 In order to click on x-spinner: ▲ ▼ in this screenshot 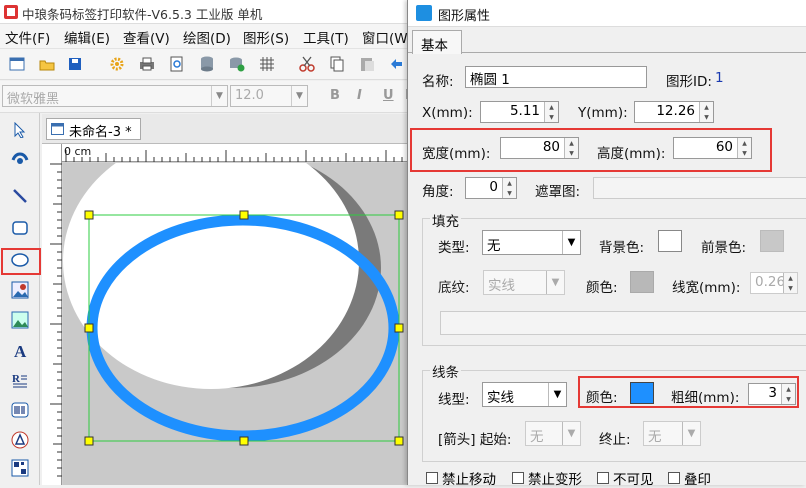, I will do `click(551, 112)`.